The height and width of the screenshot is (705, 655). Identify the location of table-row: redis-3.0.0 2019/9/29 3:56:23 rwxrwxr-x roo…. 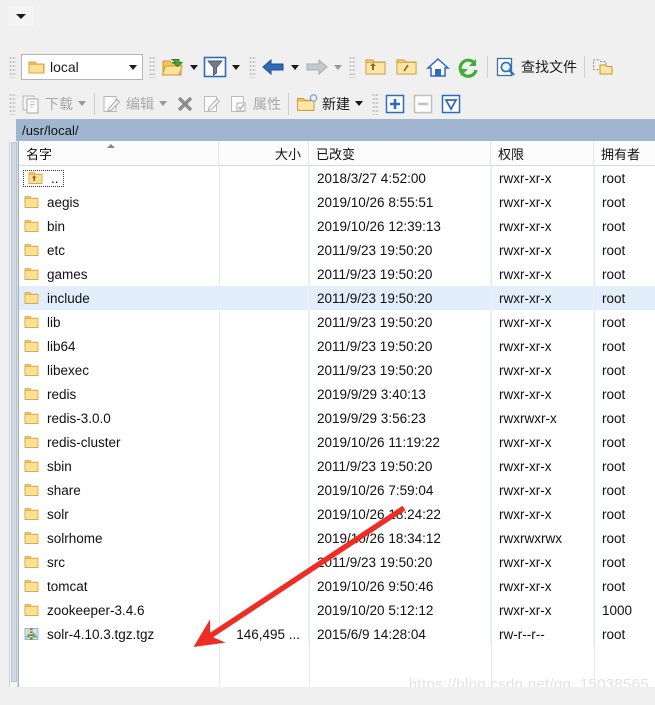
(337, 418).